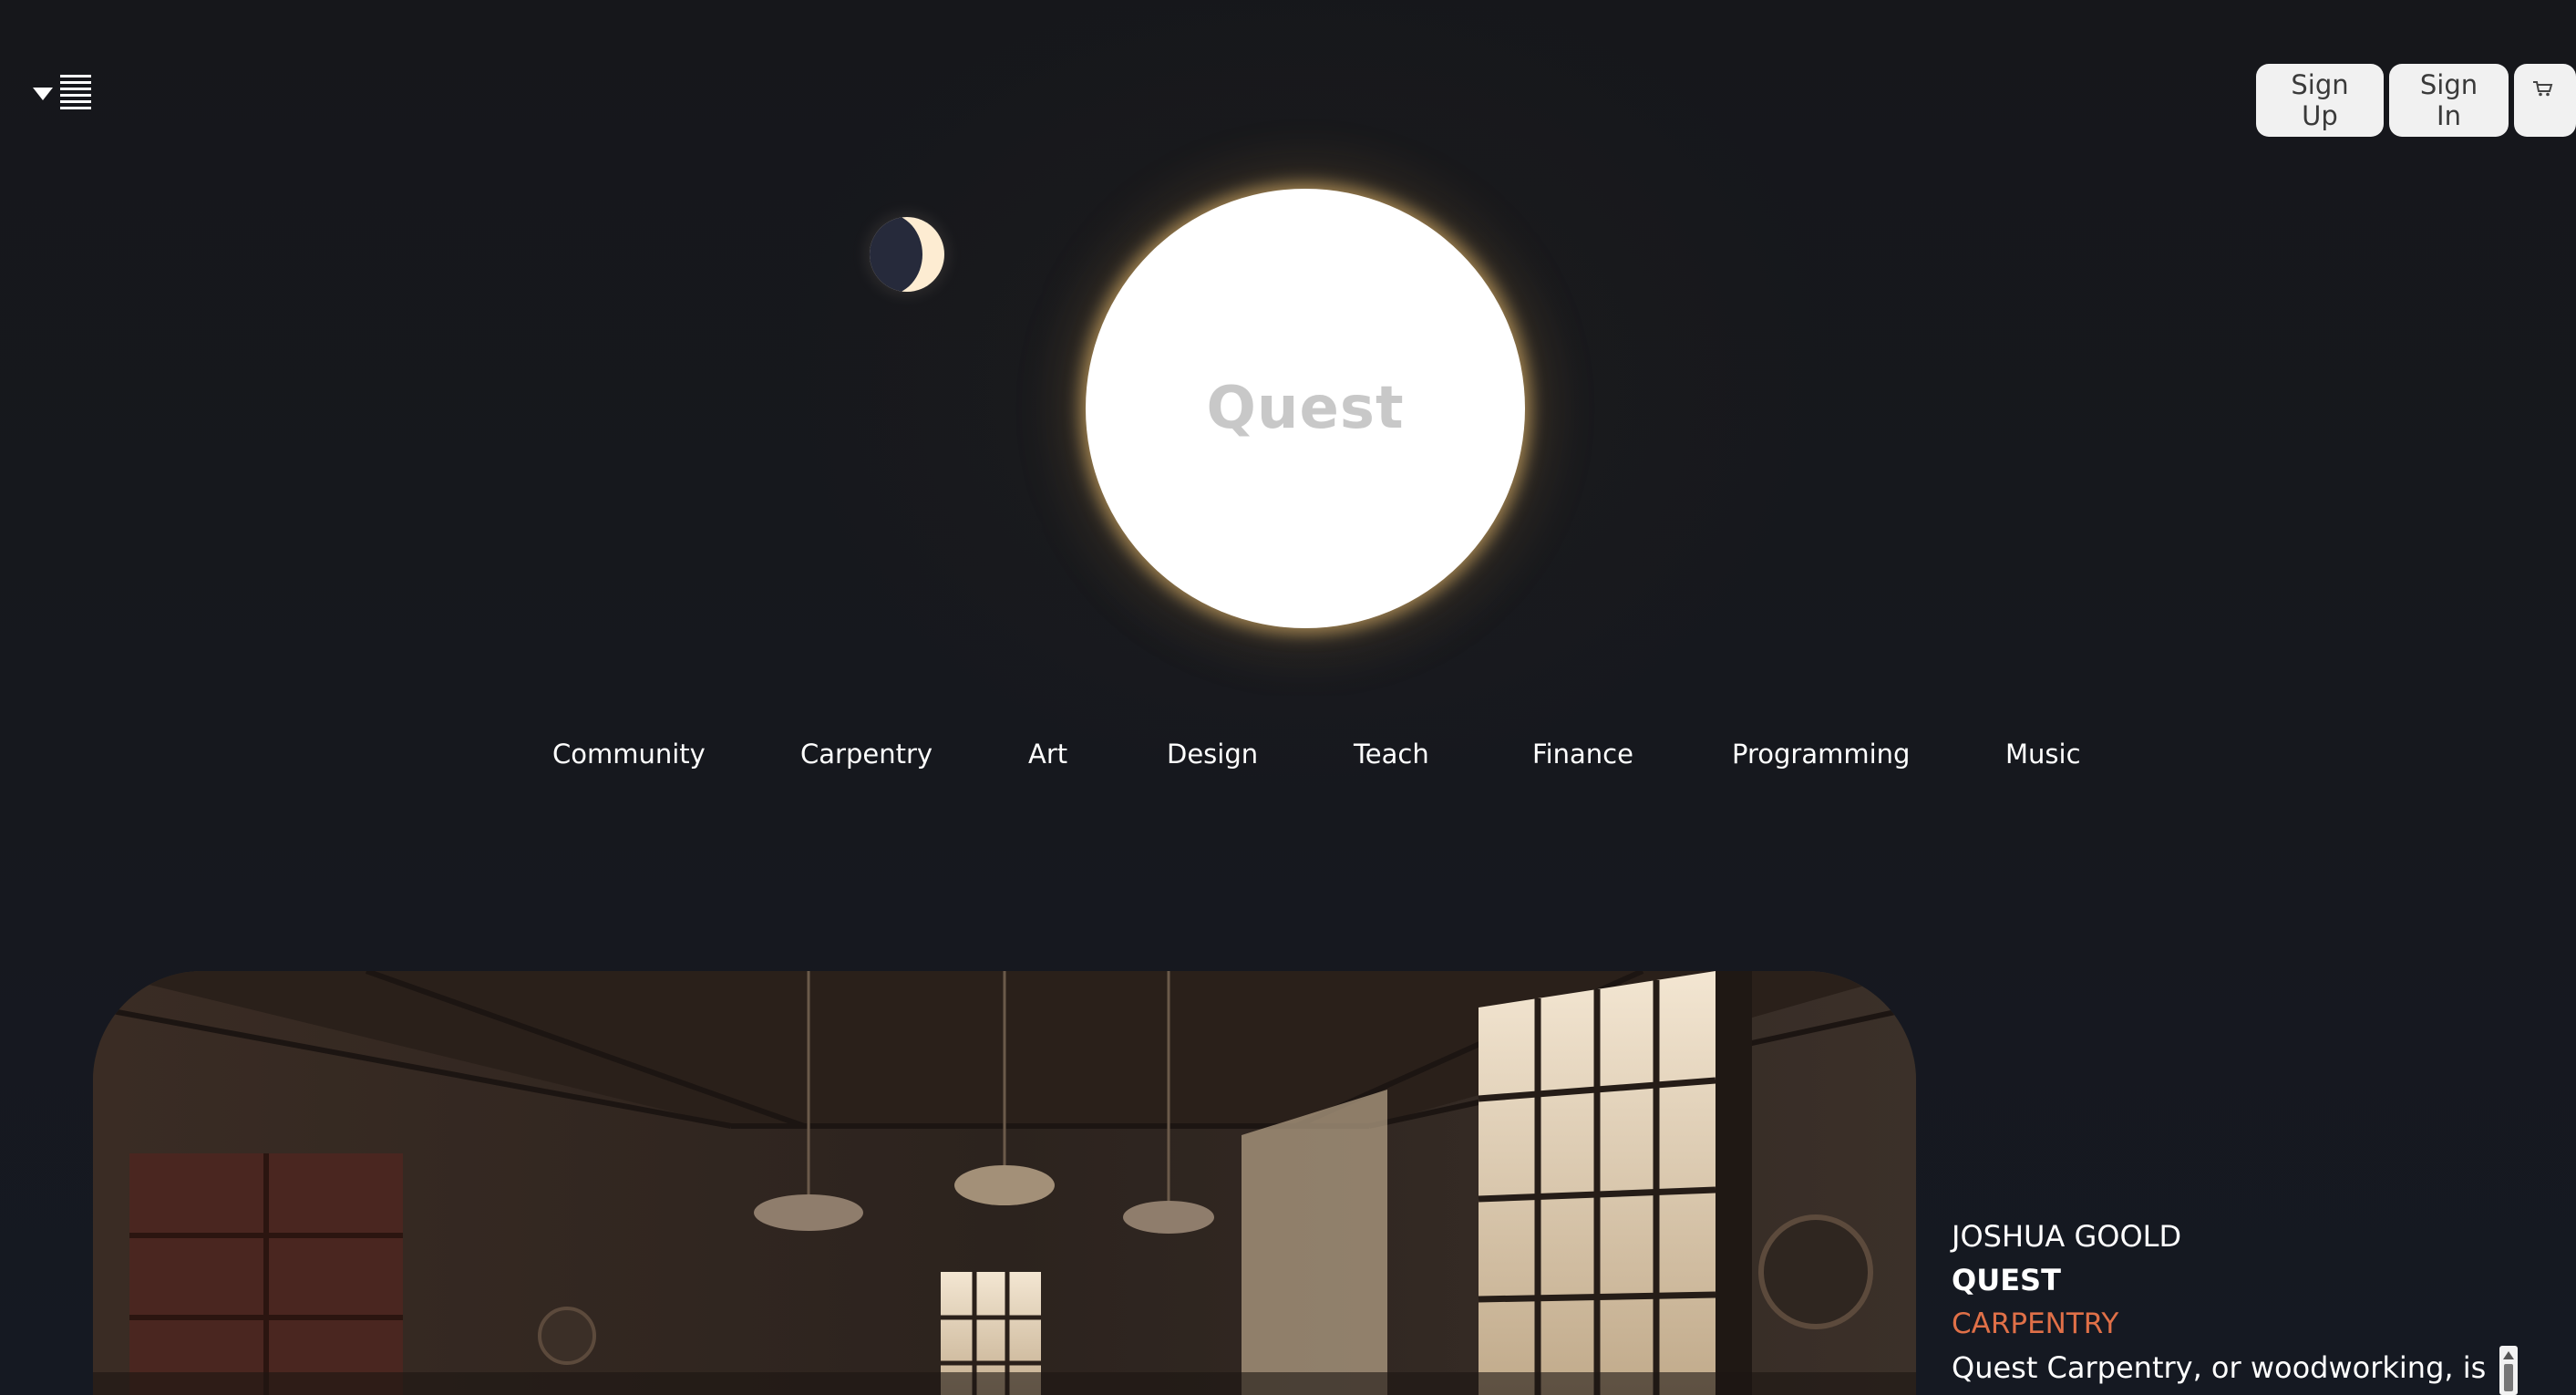 This screenshot has width=2576, height=1395. I want to click on nav-item-teach: Teach, so click(1391, 754).